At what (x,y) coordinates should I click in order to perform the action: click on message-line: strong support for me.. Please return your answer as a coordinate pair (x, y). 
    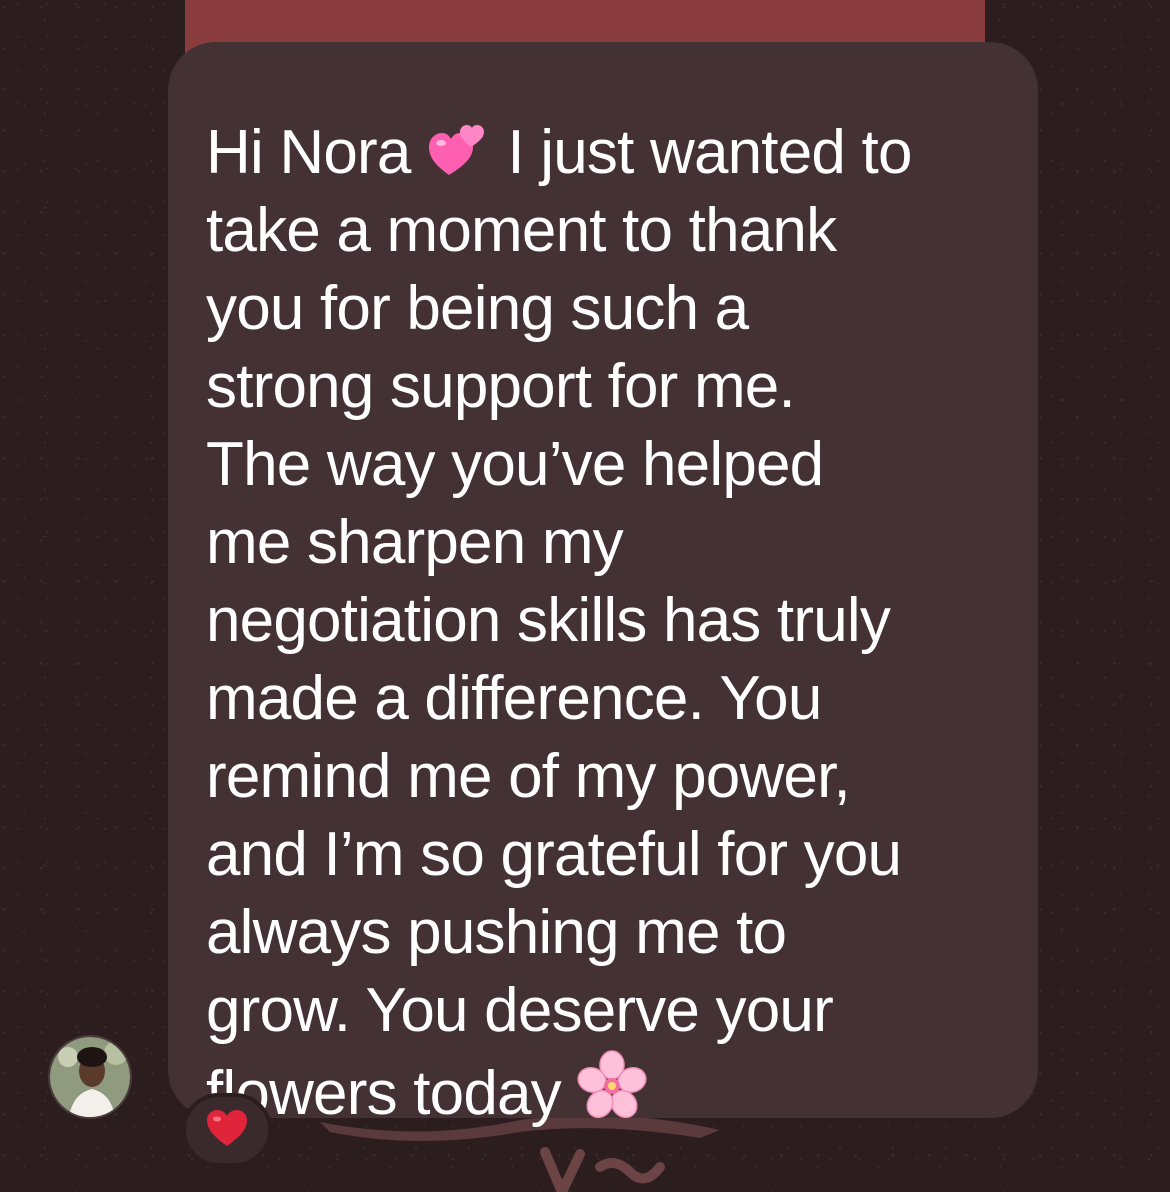
    Looking at the image, I should click on (501, 386).